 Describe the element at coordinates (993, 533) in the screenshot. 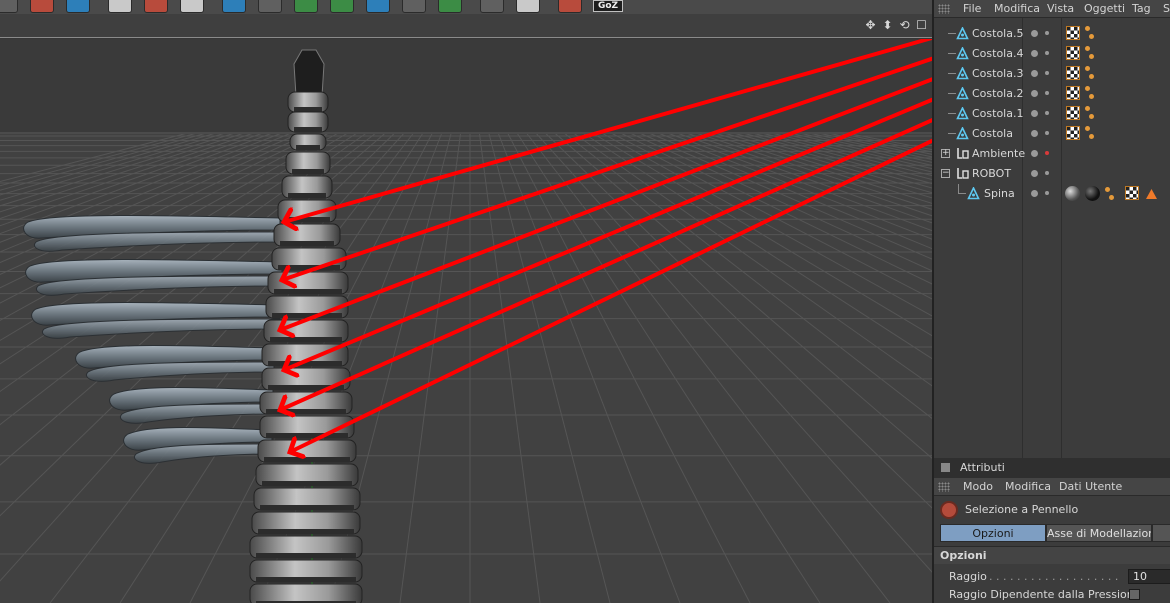

I see `tab-opzioni: Opzioni` at that location.